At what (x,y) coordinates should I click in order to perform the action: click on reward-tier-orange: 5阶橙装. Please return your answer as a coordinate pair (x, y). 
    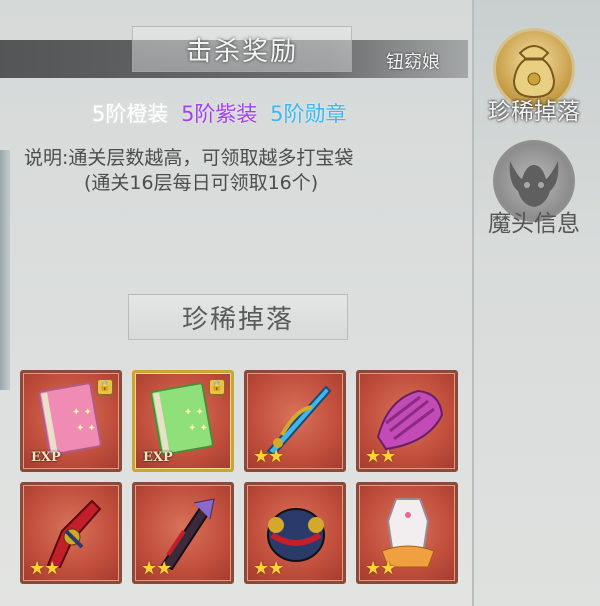
    Looking at the image, I should click on (130, 114).